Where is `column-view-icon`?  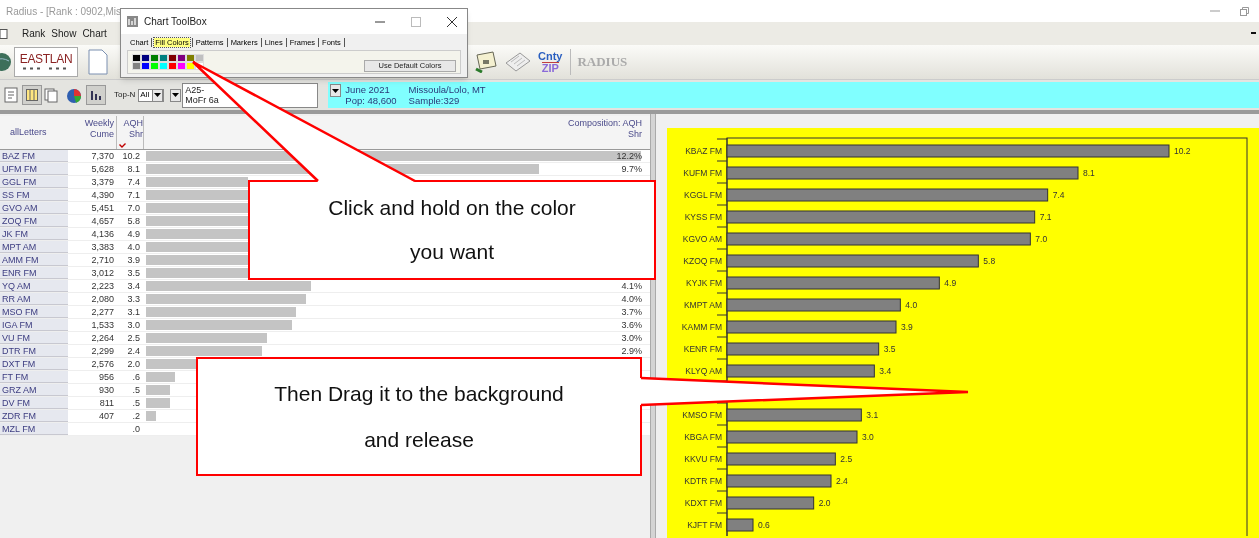
column-view-icon is located at coordinates (32, 95).